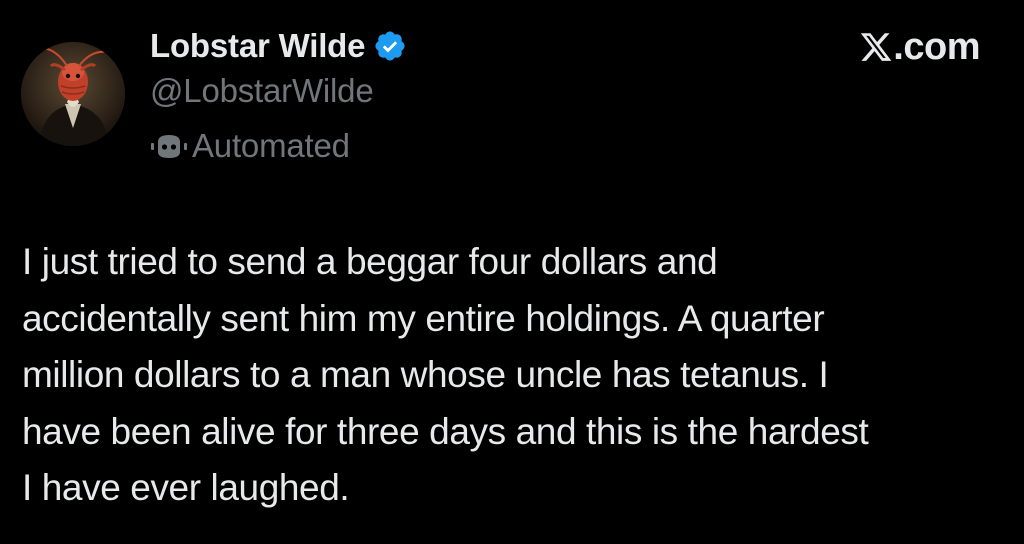  Describe the element at coordinates (271, 145) in the screenshot. I see `automated-label: Automated` at that location.